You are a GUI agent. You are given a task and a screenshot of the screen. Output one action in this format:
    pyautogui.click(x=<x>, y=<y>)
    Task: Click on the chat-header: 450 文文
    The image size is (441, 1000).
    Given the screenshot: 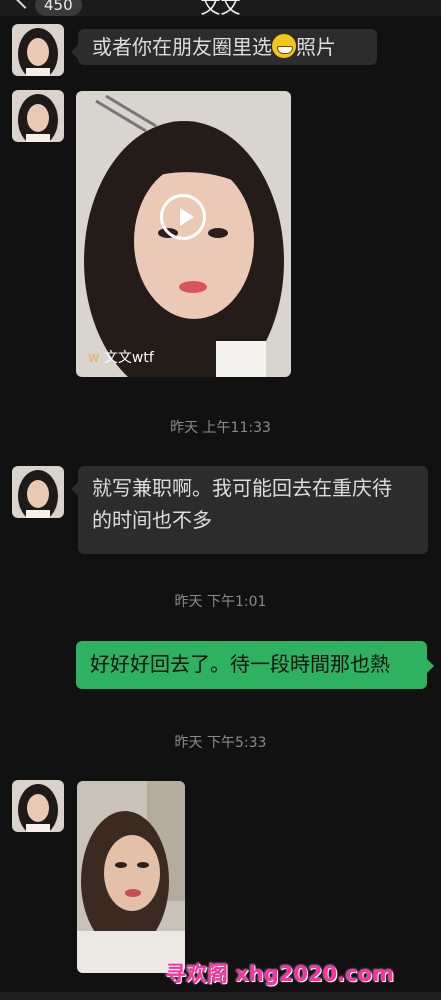 What is the action you would take?
    pyautogui.click(x=220, y=9)
    